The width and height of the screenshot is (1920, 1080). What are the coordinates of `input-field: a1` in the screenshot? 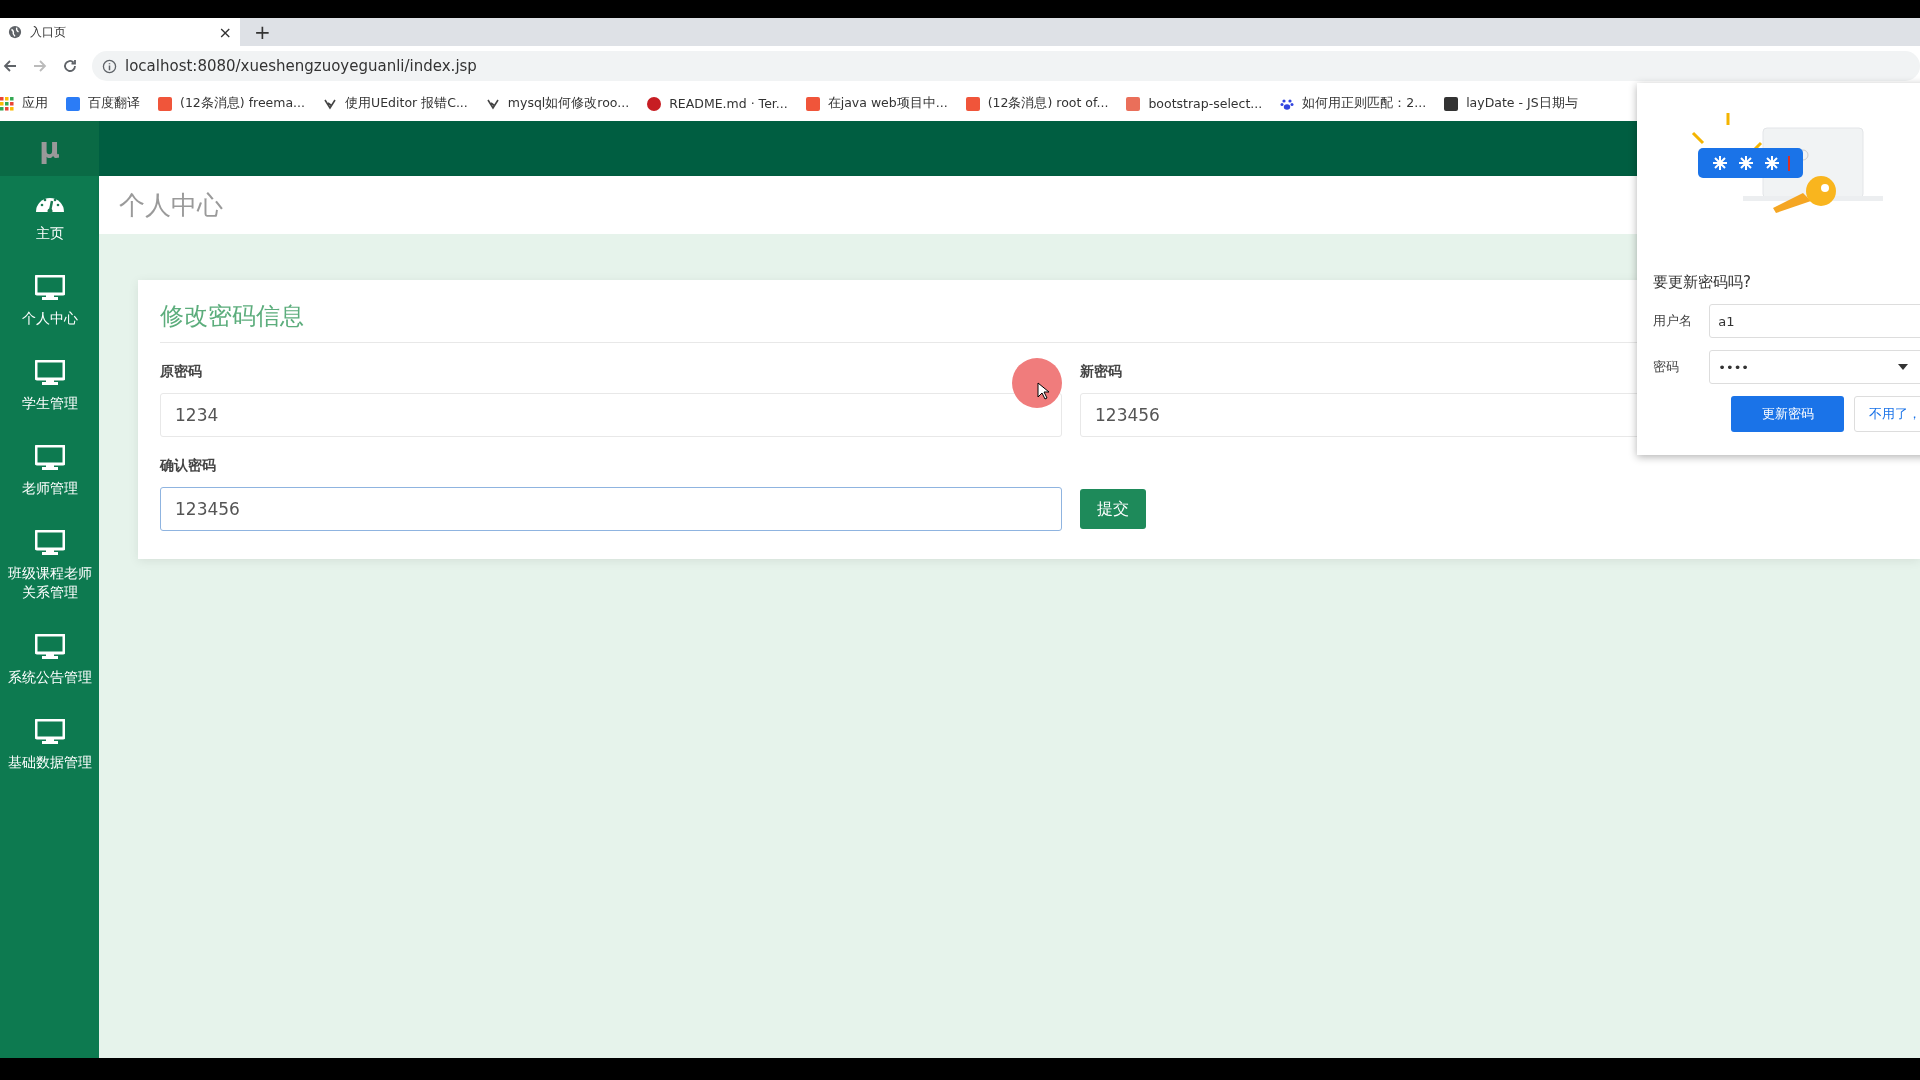 It's located at (1814, 321).